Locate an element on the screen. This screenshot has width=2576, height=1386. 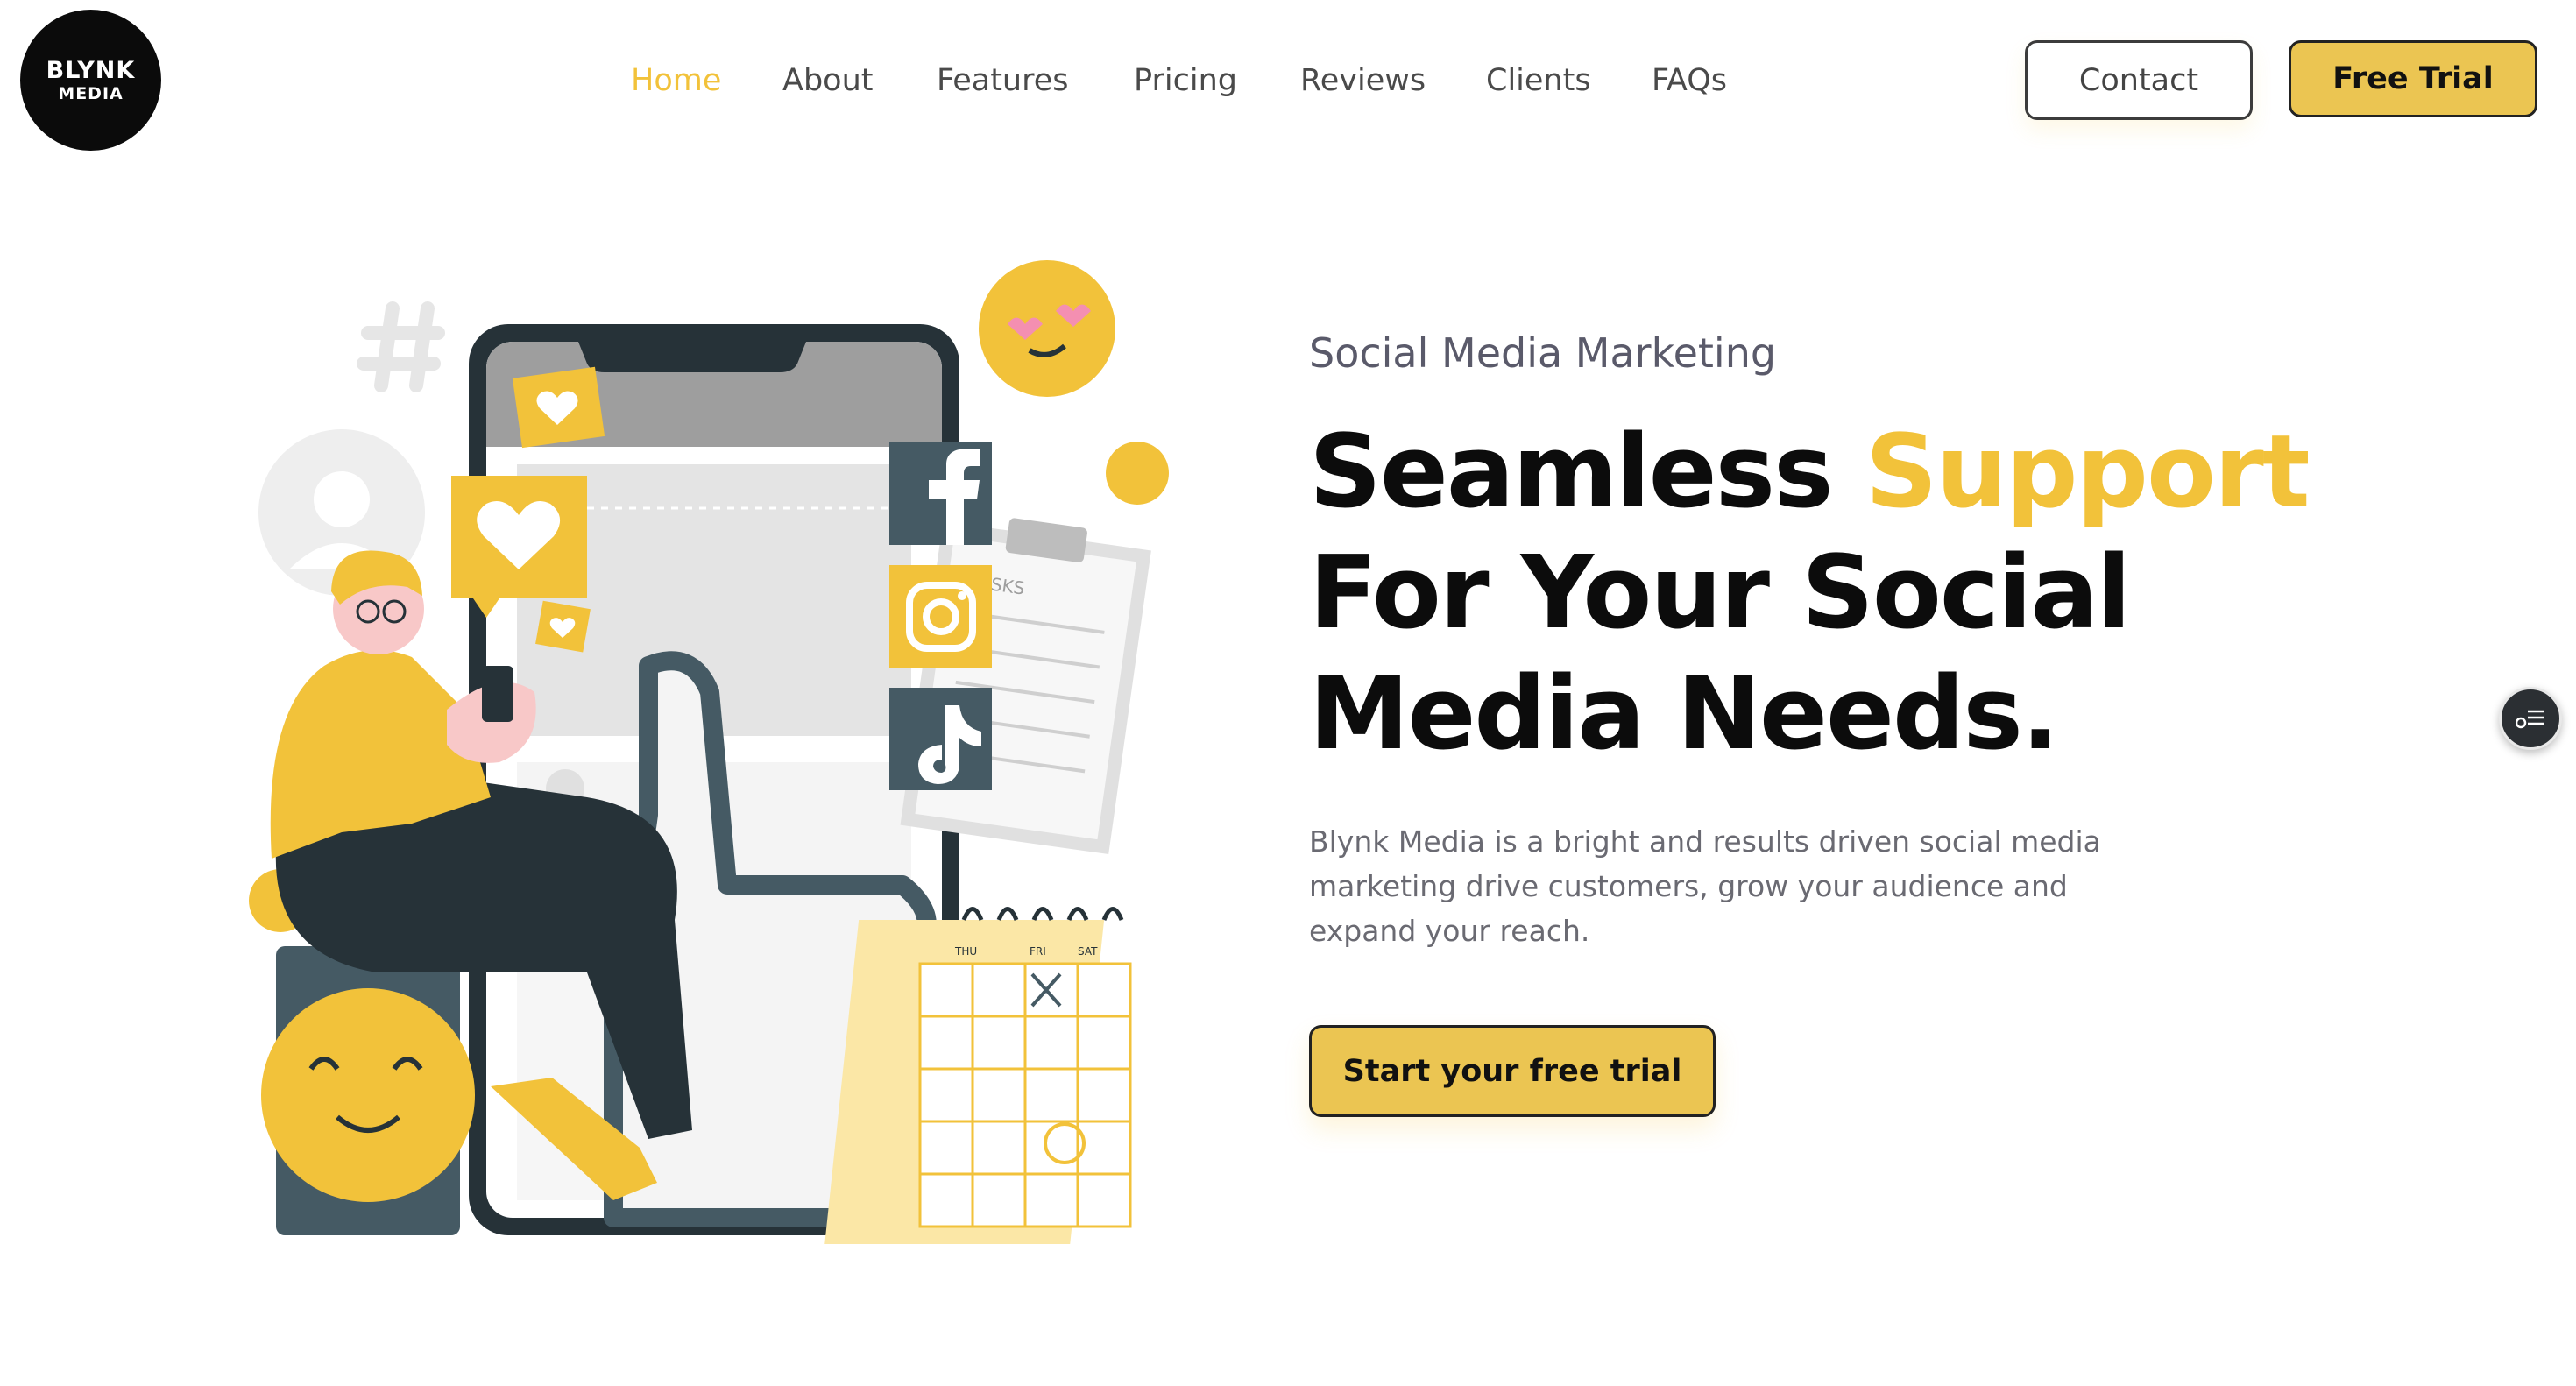
decor-dot-right is located at coordinates (1137, 473).